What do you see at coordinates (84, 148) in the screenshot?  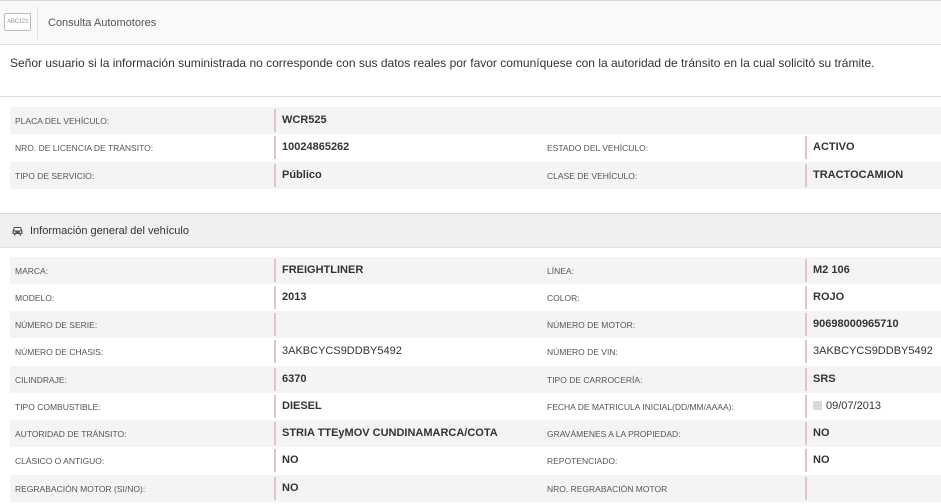 I see `field-label: NRO. DE LICENCIA DE TRÁNSITO:` at bounding box center [84, 148].